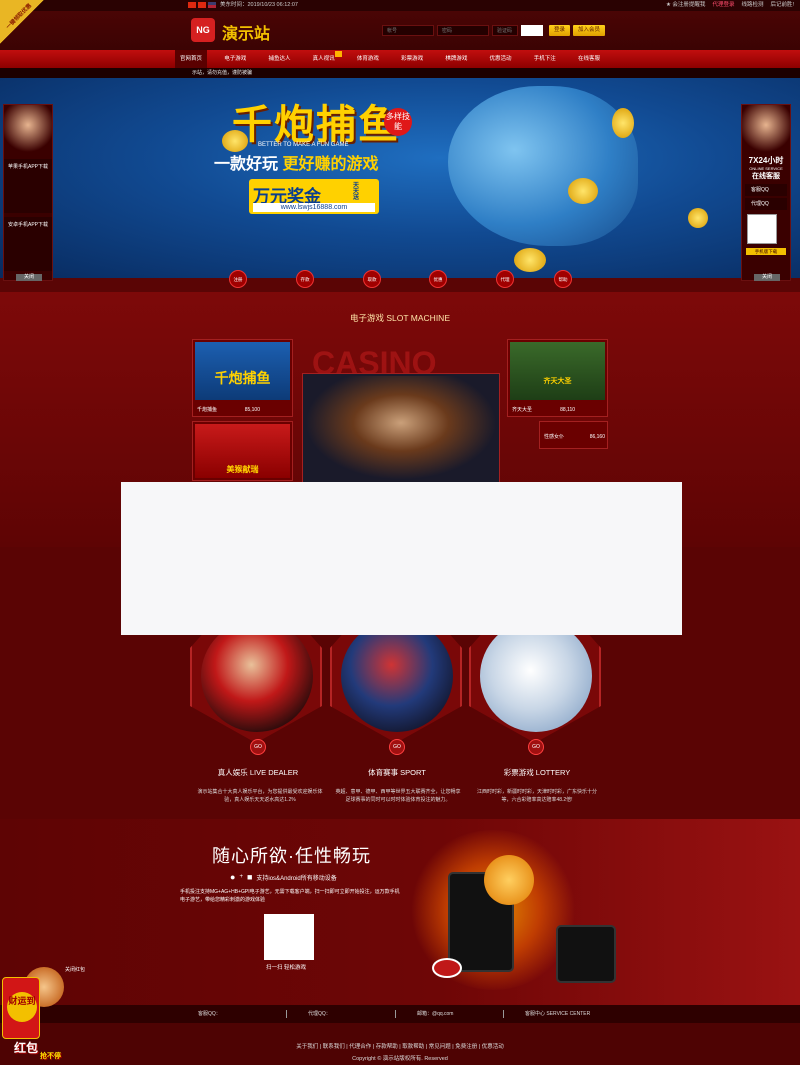  What do you see at coordinates (242, 371) in the screenshot?
I see `game-thumb: 千炮捕鱼` at bounding box center [242, 371].